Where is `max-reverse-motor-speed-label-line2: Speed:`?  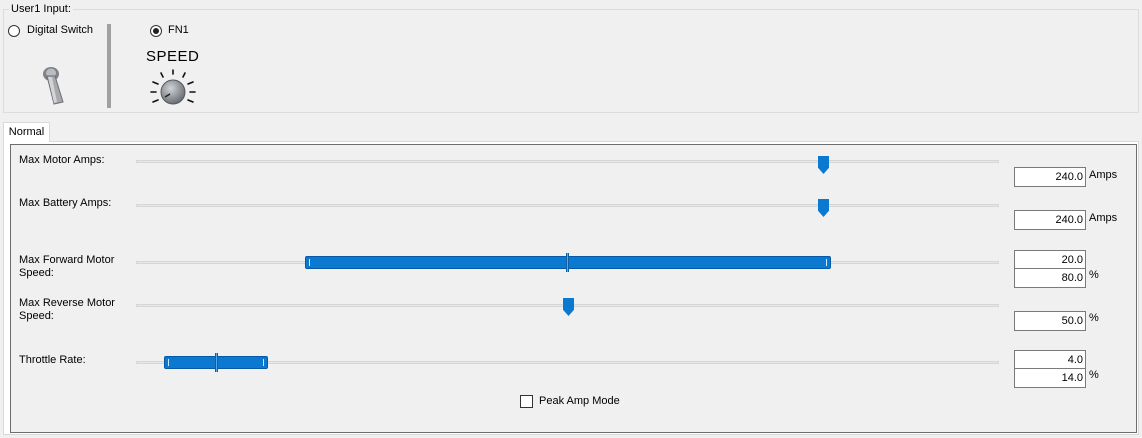
max-reverse-motor-speed-label-line2: Speed: is located at coordinates (36, 316).